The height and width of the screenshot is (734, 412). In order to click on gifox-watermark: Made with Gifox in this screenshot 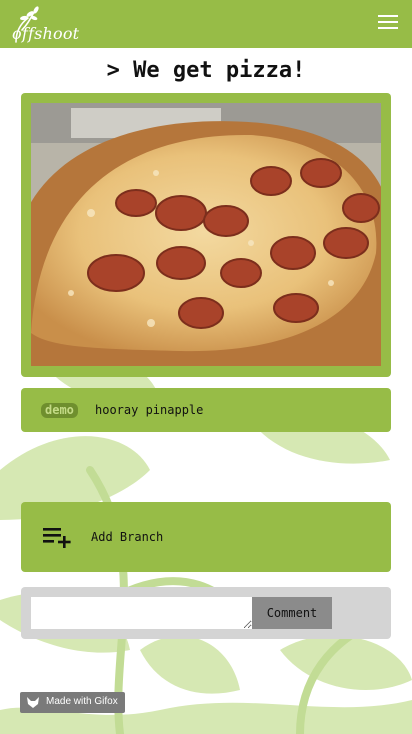, I will do `click(72, 702)`.